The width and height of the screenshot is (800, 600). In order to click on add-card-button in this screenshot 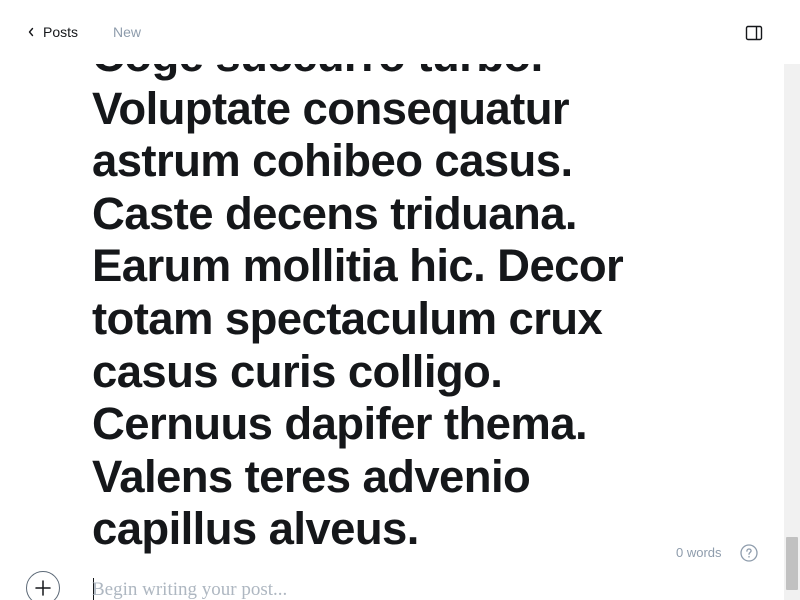, I will do `click(43, 585)`.